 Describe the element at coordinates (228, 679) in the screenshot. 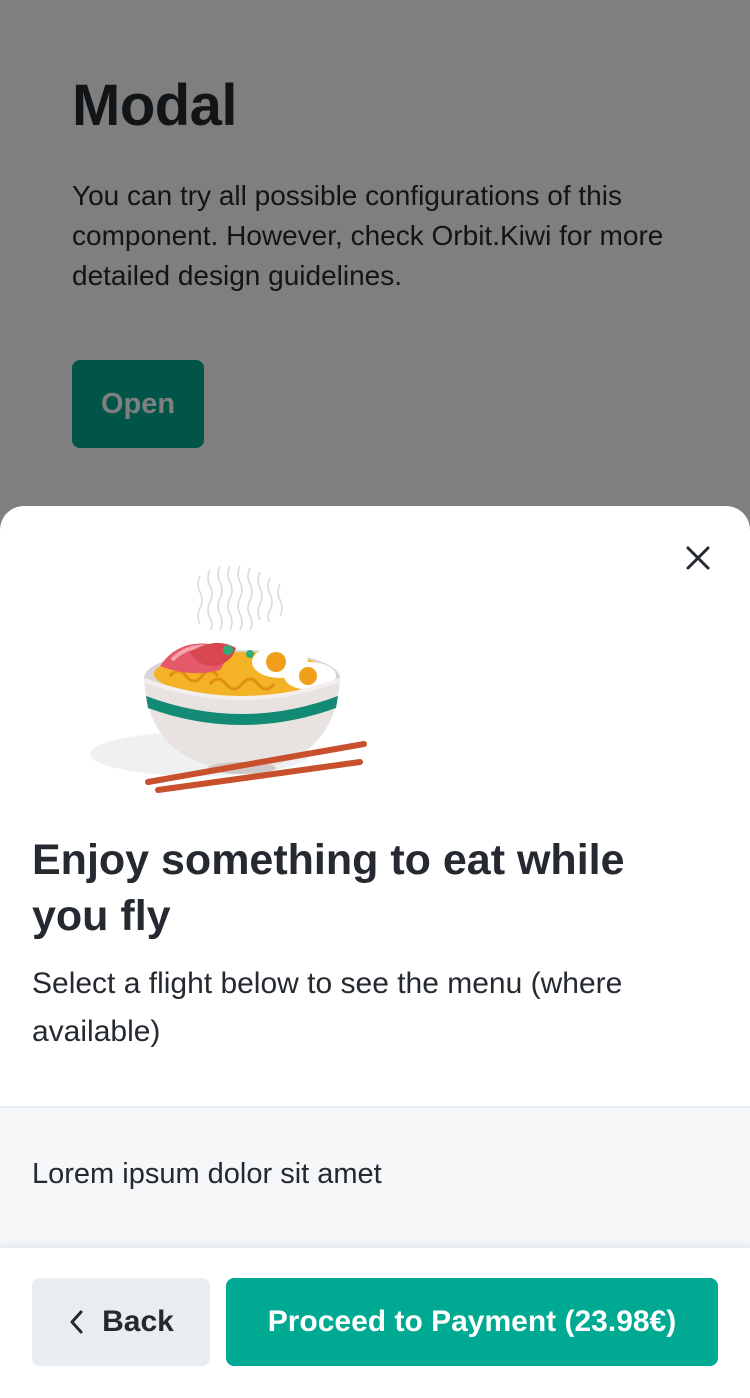

I see `noodle-bowl-illustration` at that location.